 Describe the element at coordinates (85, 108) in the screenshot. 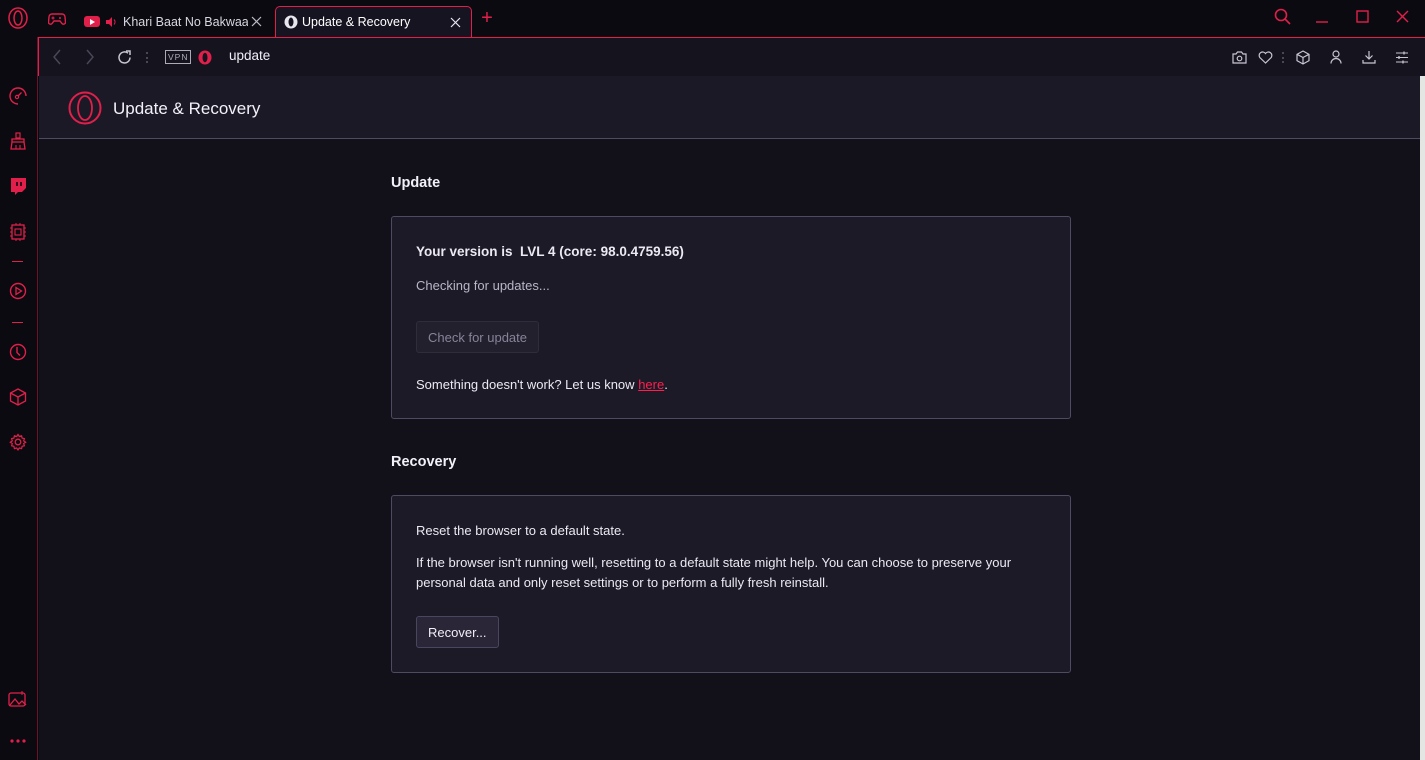

I see `opera-gx-logo-icon` at that location.